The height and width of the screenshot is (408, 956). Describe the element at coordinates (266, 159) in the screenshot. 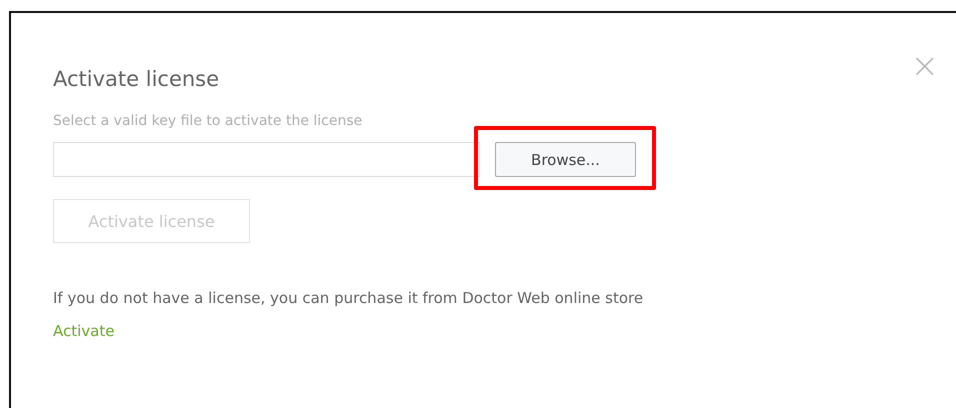

I see `key-file-field` at that location.